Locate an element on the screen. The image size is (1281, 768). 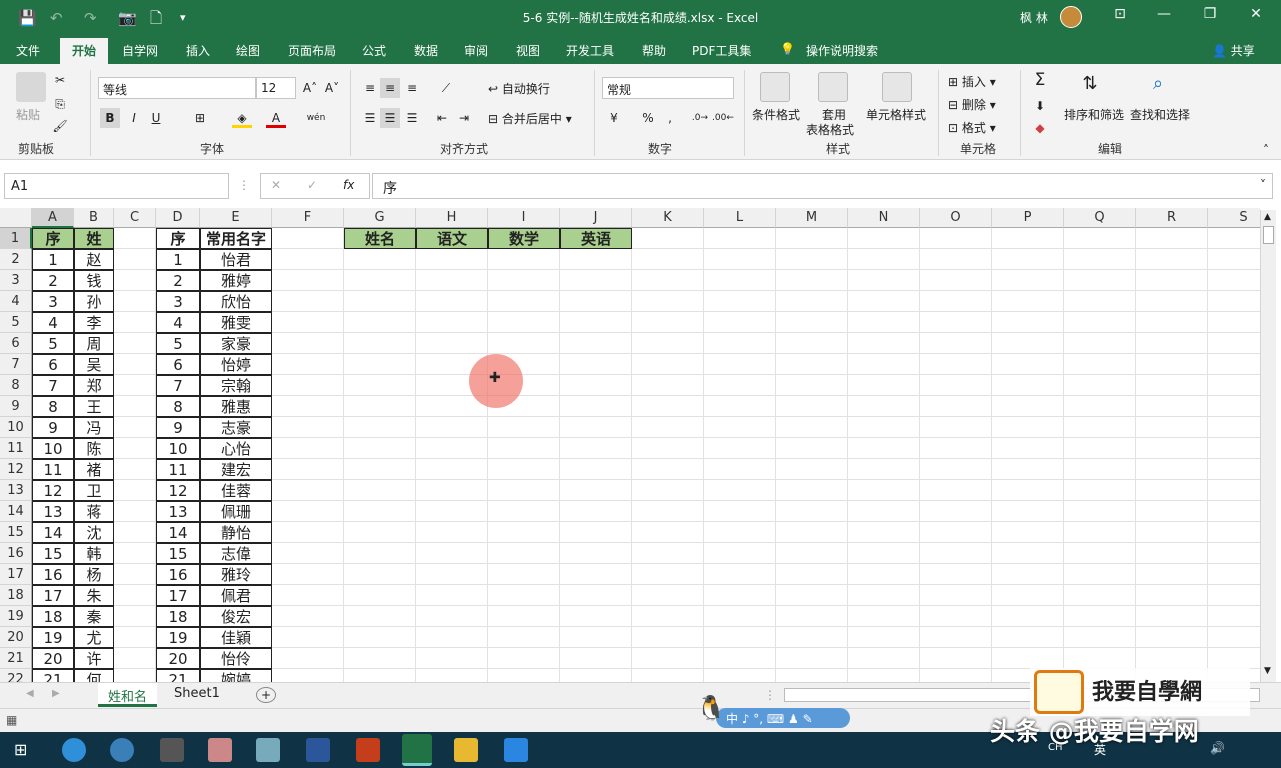
column-header-n: N is located at coordinates (884, 218).